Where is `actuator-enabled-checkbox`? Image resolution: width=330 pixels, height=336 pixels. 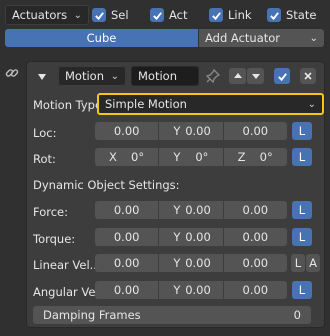
actuator-enabled-checkbox is located at coordinates (282, 76).